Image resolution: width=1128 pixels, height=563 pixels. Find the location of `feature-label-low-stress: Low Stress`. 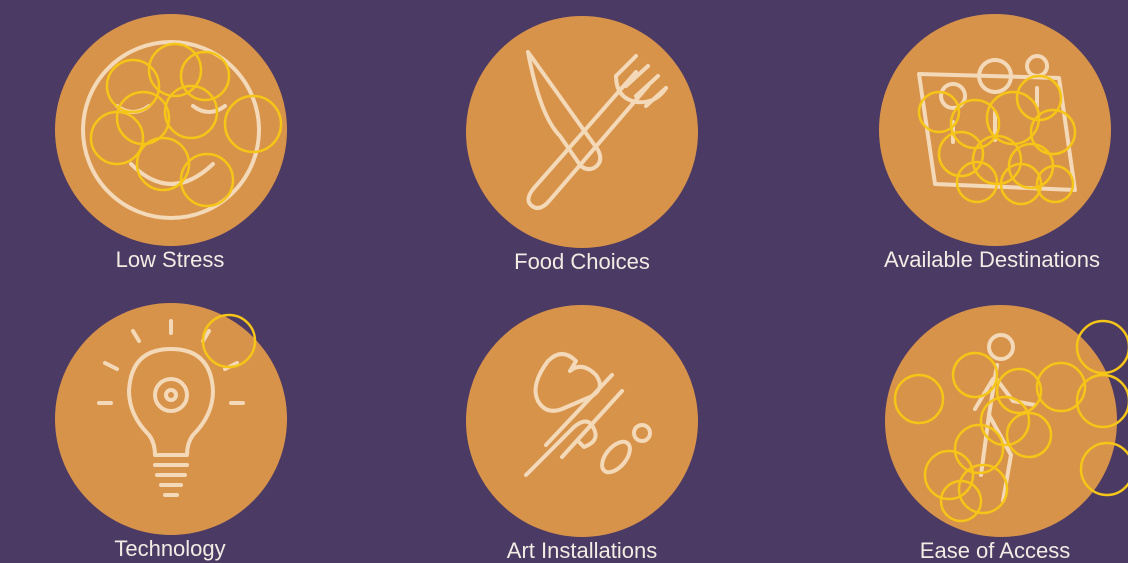

feature-label-low-stress: Low Stress is located at coordinates (170, 259).